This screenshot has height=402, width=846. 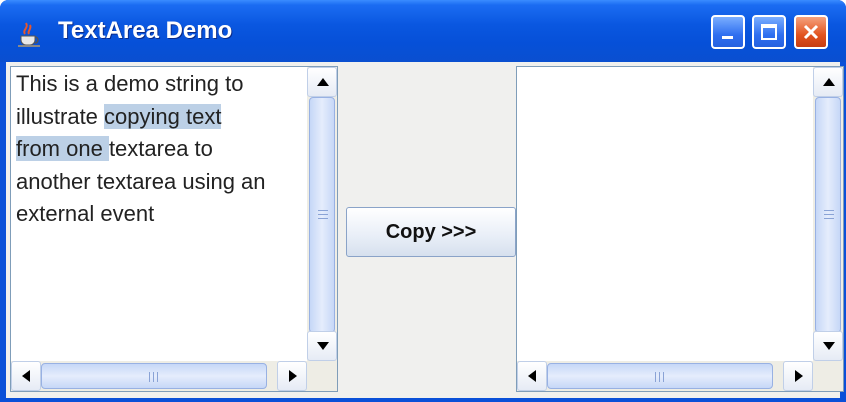 I want to click on text-segment: textarea to, so click(x=160, y=148).